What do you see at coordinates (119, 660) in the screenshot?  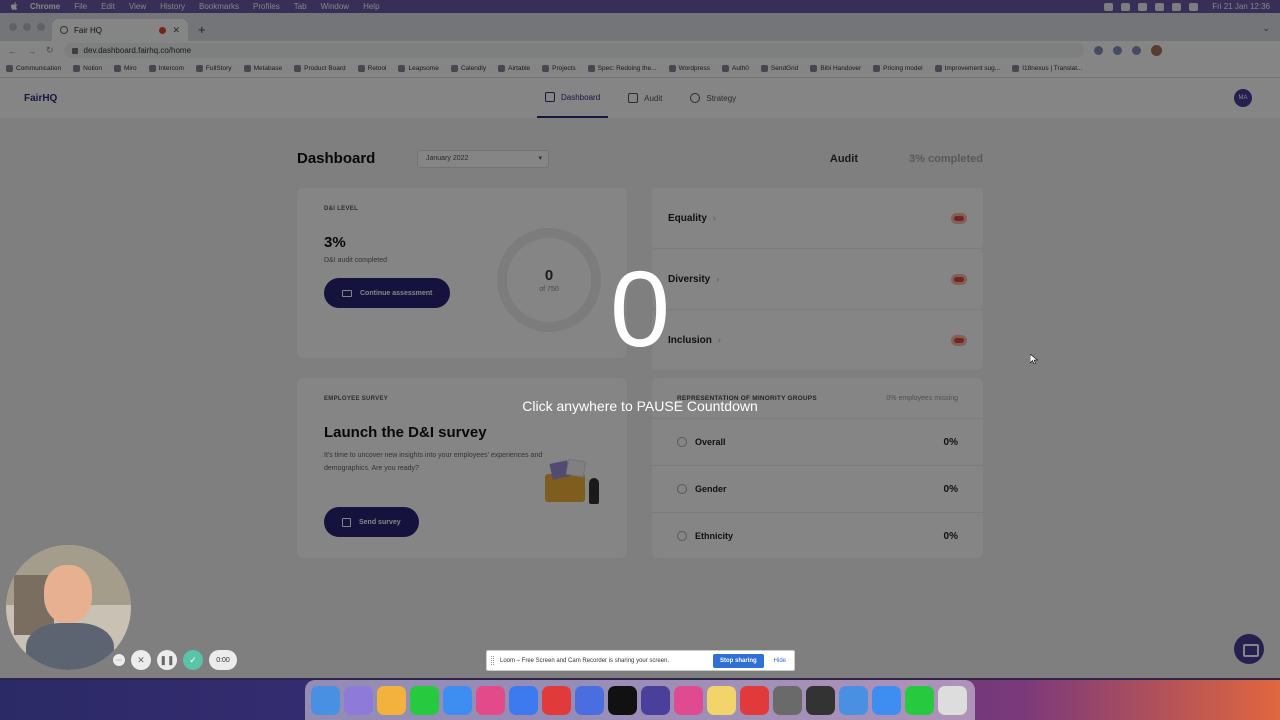 I see `more-options-icon: ⋯` at bounding box center [119, 660].